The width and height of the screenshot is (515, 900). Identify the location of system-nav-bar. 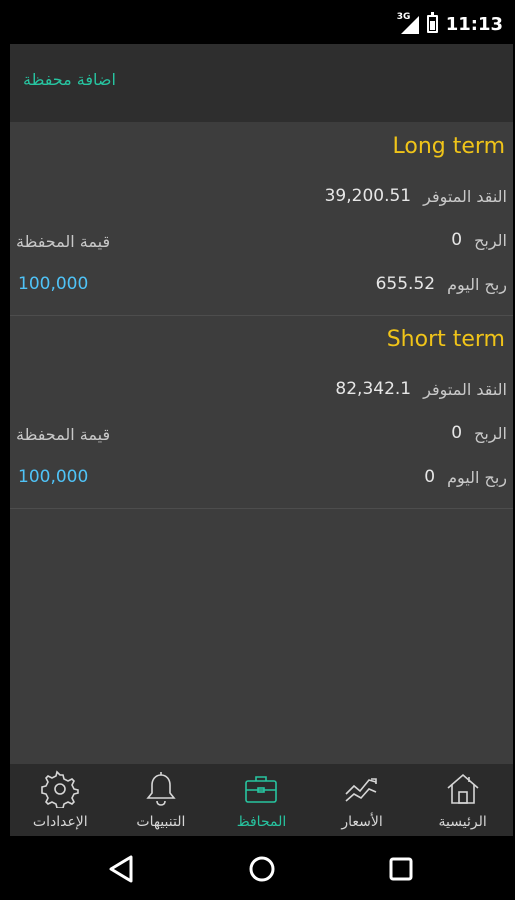
(261, 868).